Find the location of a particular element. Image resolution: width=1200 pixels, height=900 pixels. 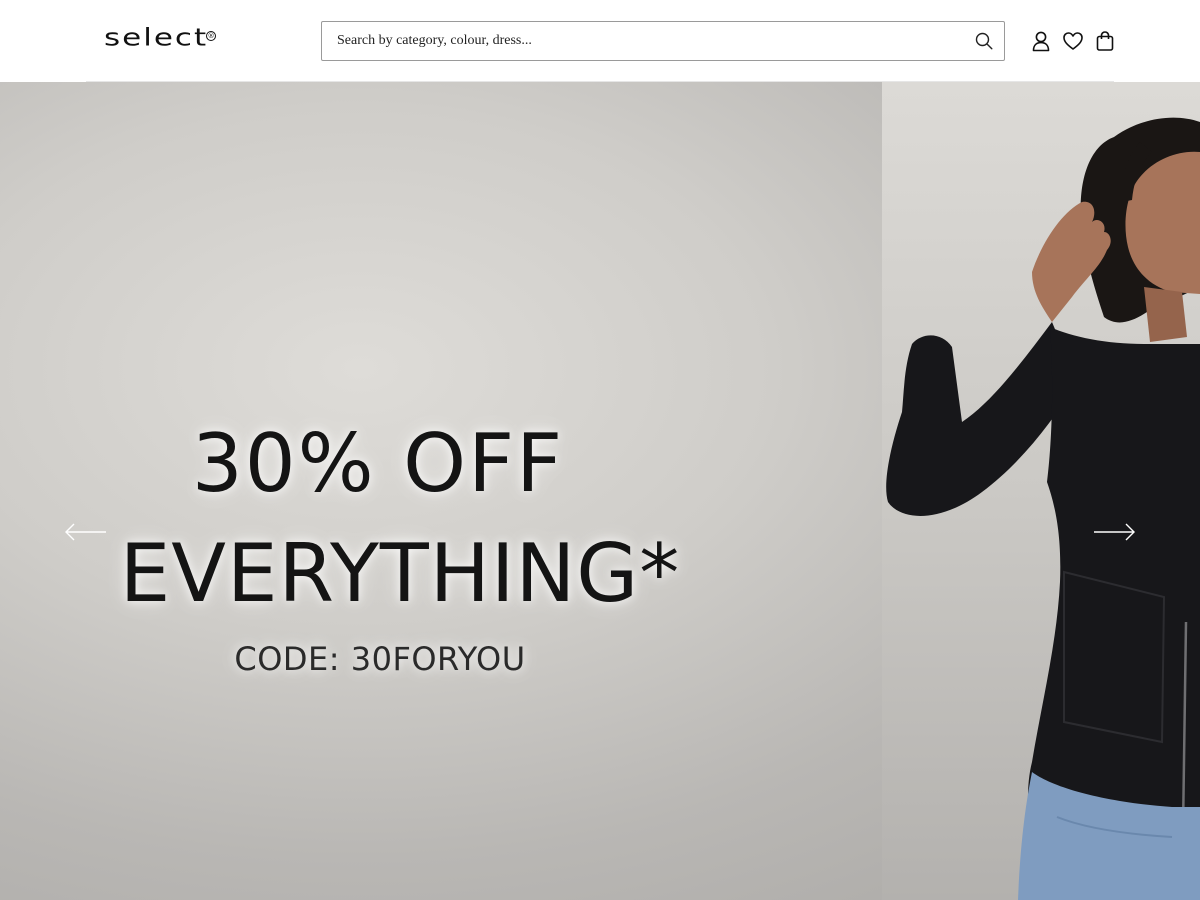

promo-code: CODE: 30FORYOU is located at coordinates (380, 659).